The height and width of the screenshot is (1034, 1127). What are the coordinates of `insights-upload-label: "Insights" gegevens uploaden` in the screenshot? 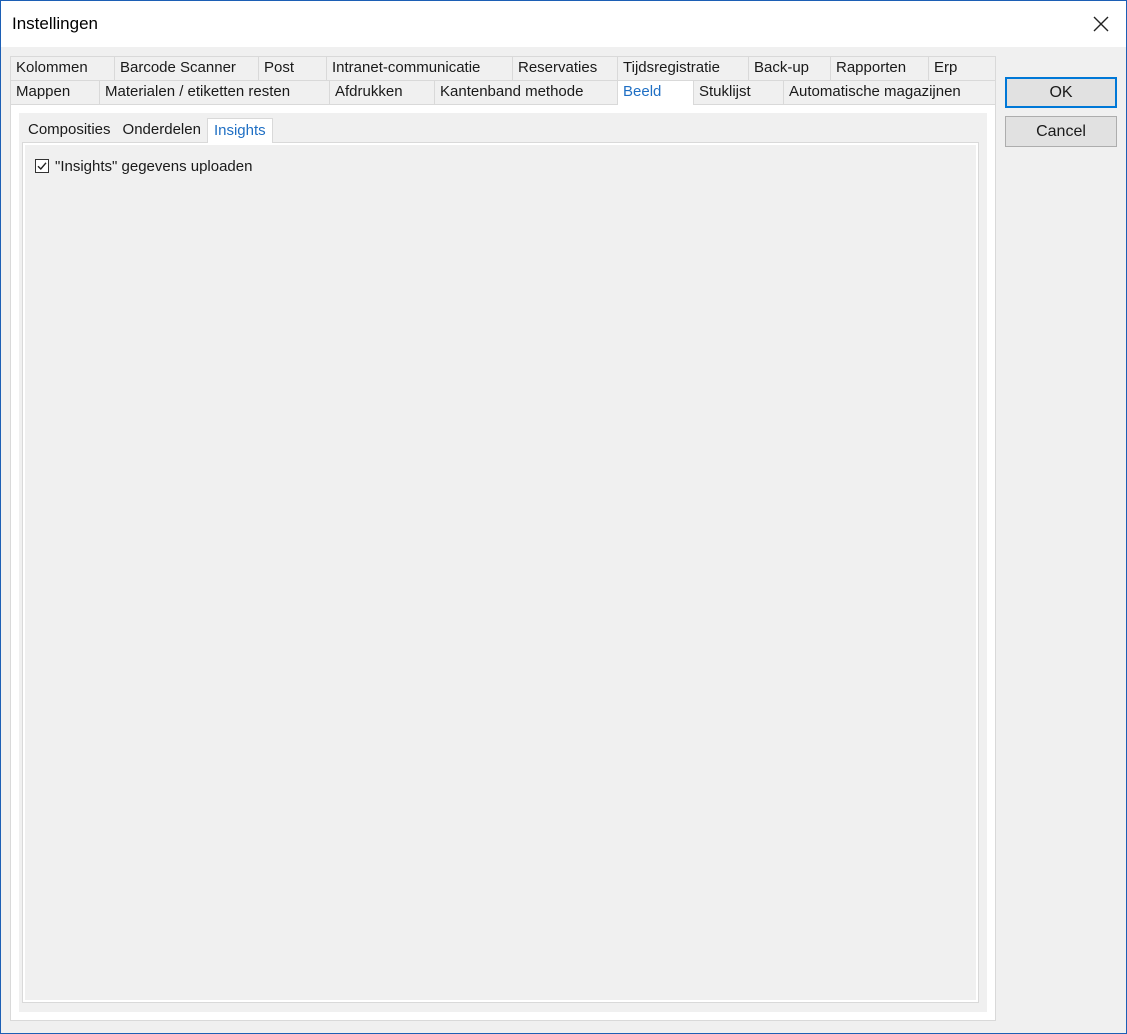 It's located at (154, 166).